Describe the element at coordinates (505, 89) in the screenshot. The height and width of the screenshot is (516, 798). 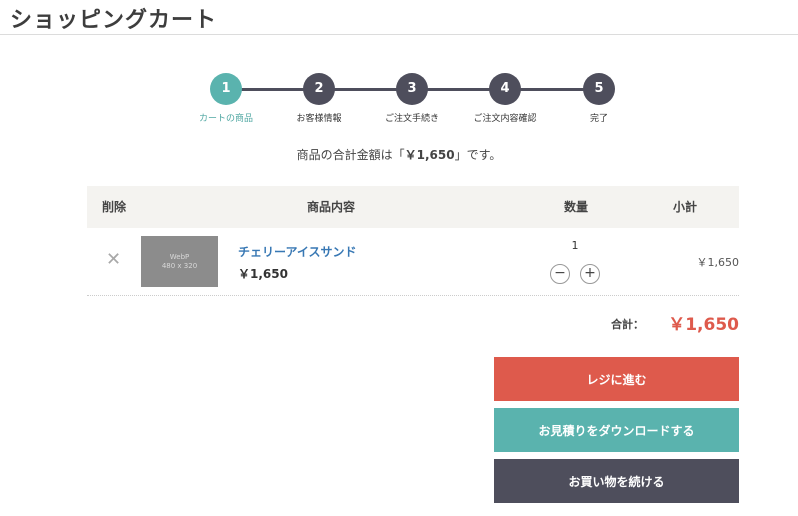
I see `step-4-circle: 4` at that location.